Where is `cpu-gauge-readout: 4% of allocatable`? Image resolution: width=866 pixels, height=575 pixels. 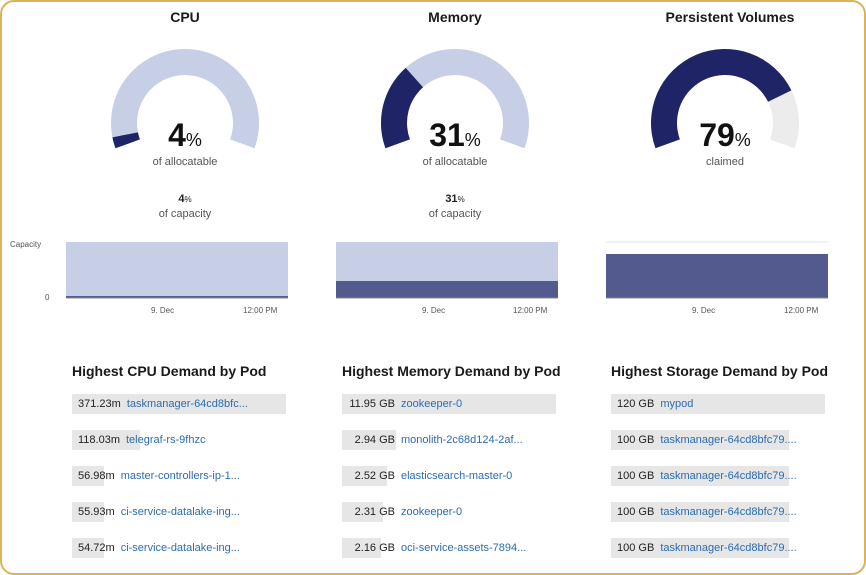 cpu-gauge-readout: 4% of allocatable is located at coordinates (185, 143).